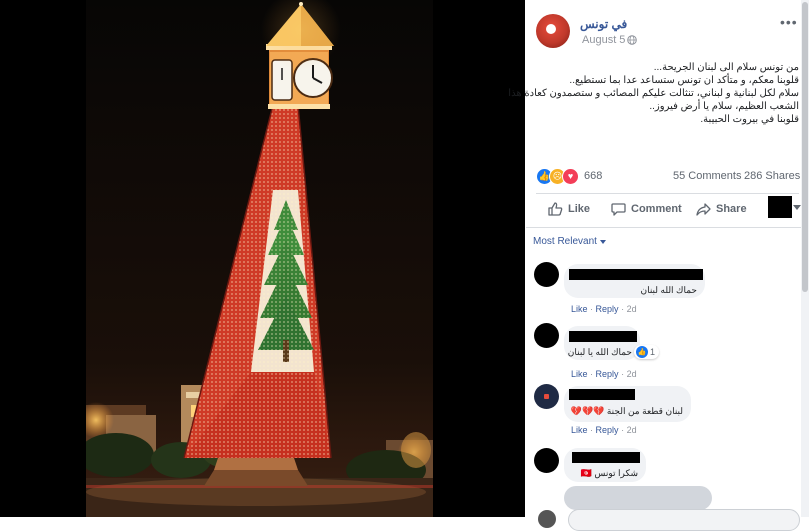  I want to click on page-avatar, so click(553, 31).